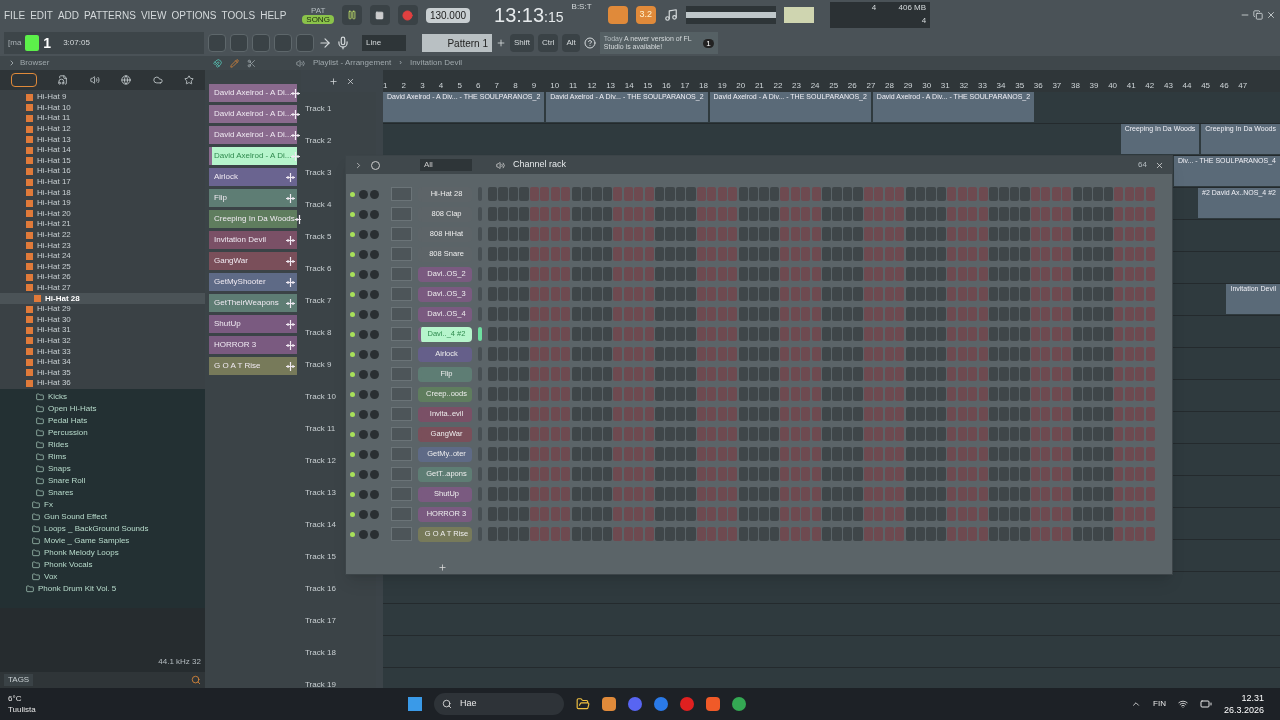 Image resolution: width=1280 pixels, height=720 pixels. What do you see at coordinates (253, 303) in the screenshot?
I see `pattern-clip-item: GetTheirWeapons` at bounding box center [253, 303].